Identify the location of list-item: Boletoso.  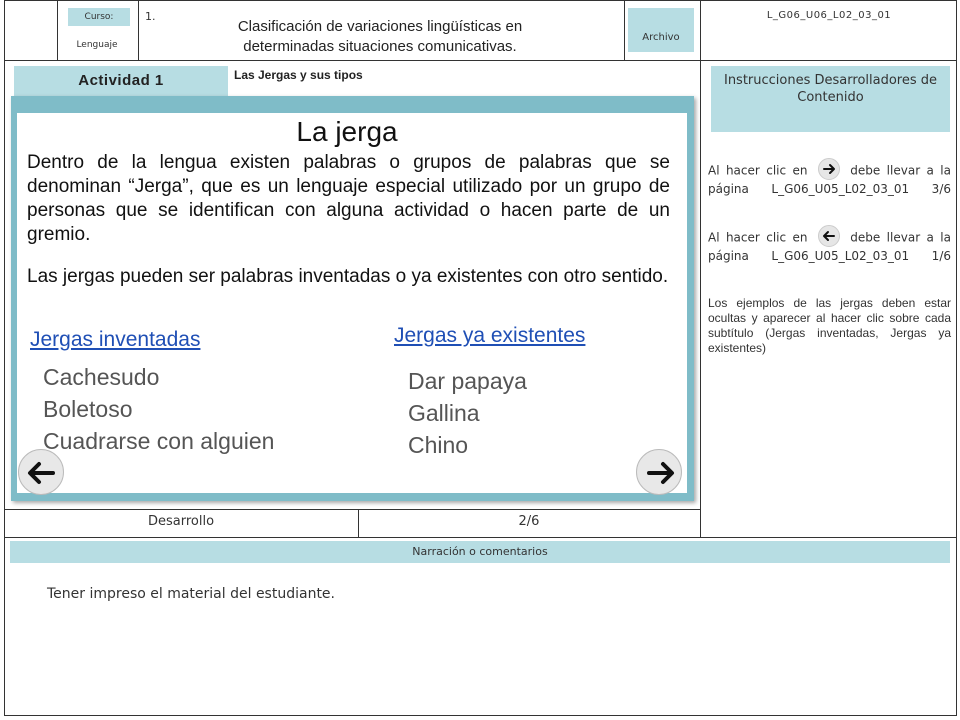
(88, 409).